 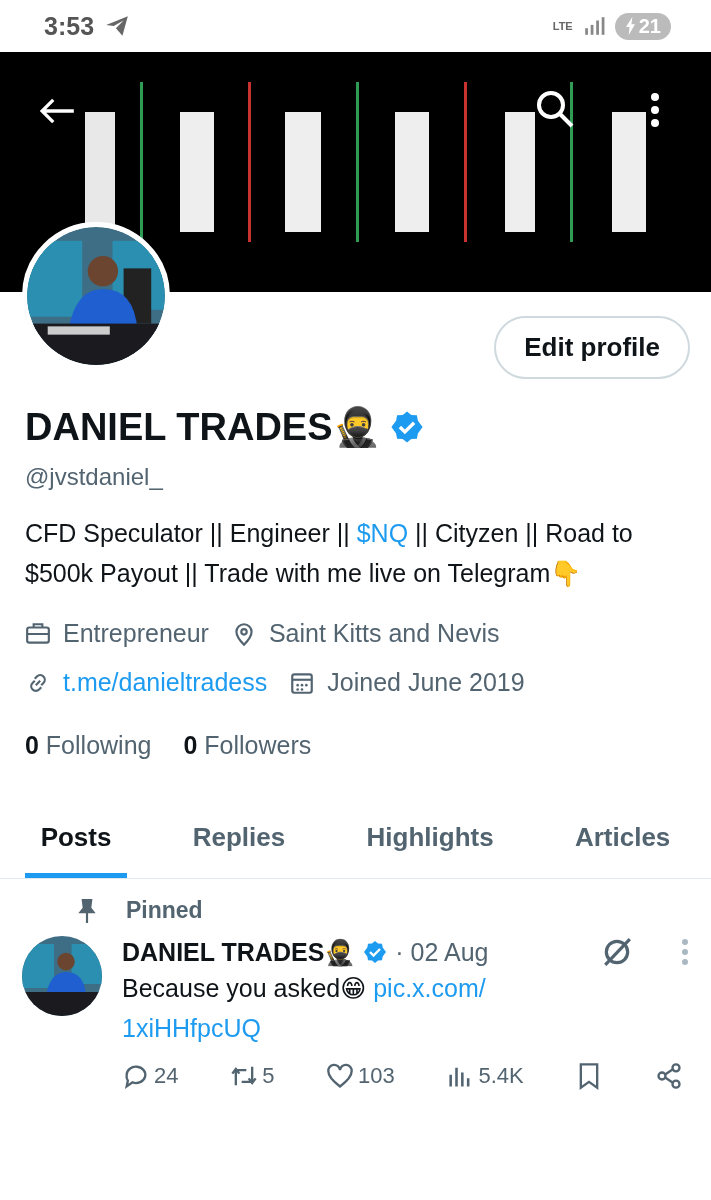 What do you see at coordinates (136, 633) in the screenshot?
I see `profile-detail: Entrepreneur` at bounding box center [136, 633].